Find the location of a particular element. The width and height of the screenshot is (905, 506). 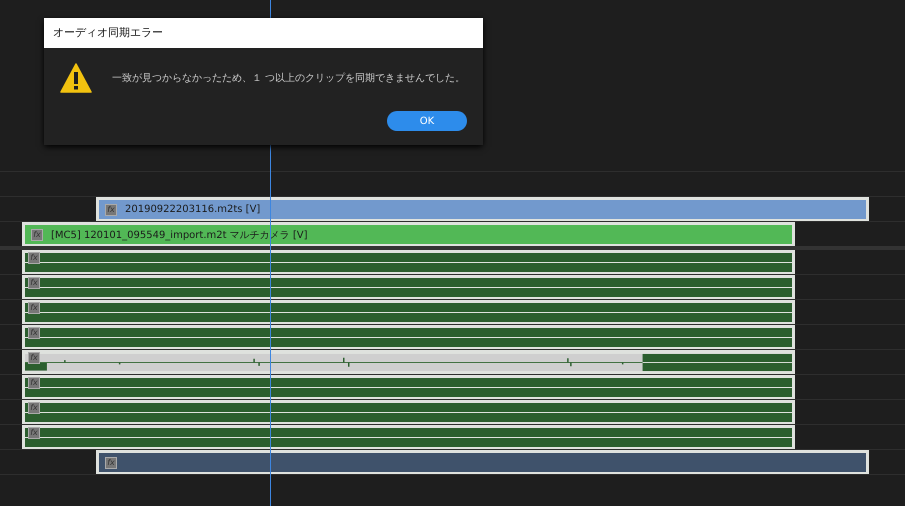

error-message: 一致が見つからなかったため、１ つ以上のクリップを同期できませんでした。 is located at coordinates (289, 78).